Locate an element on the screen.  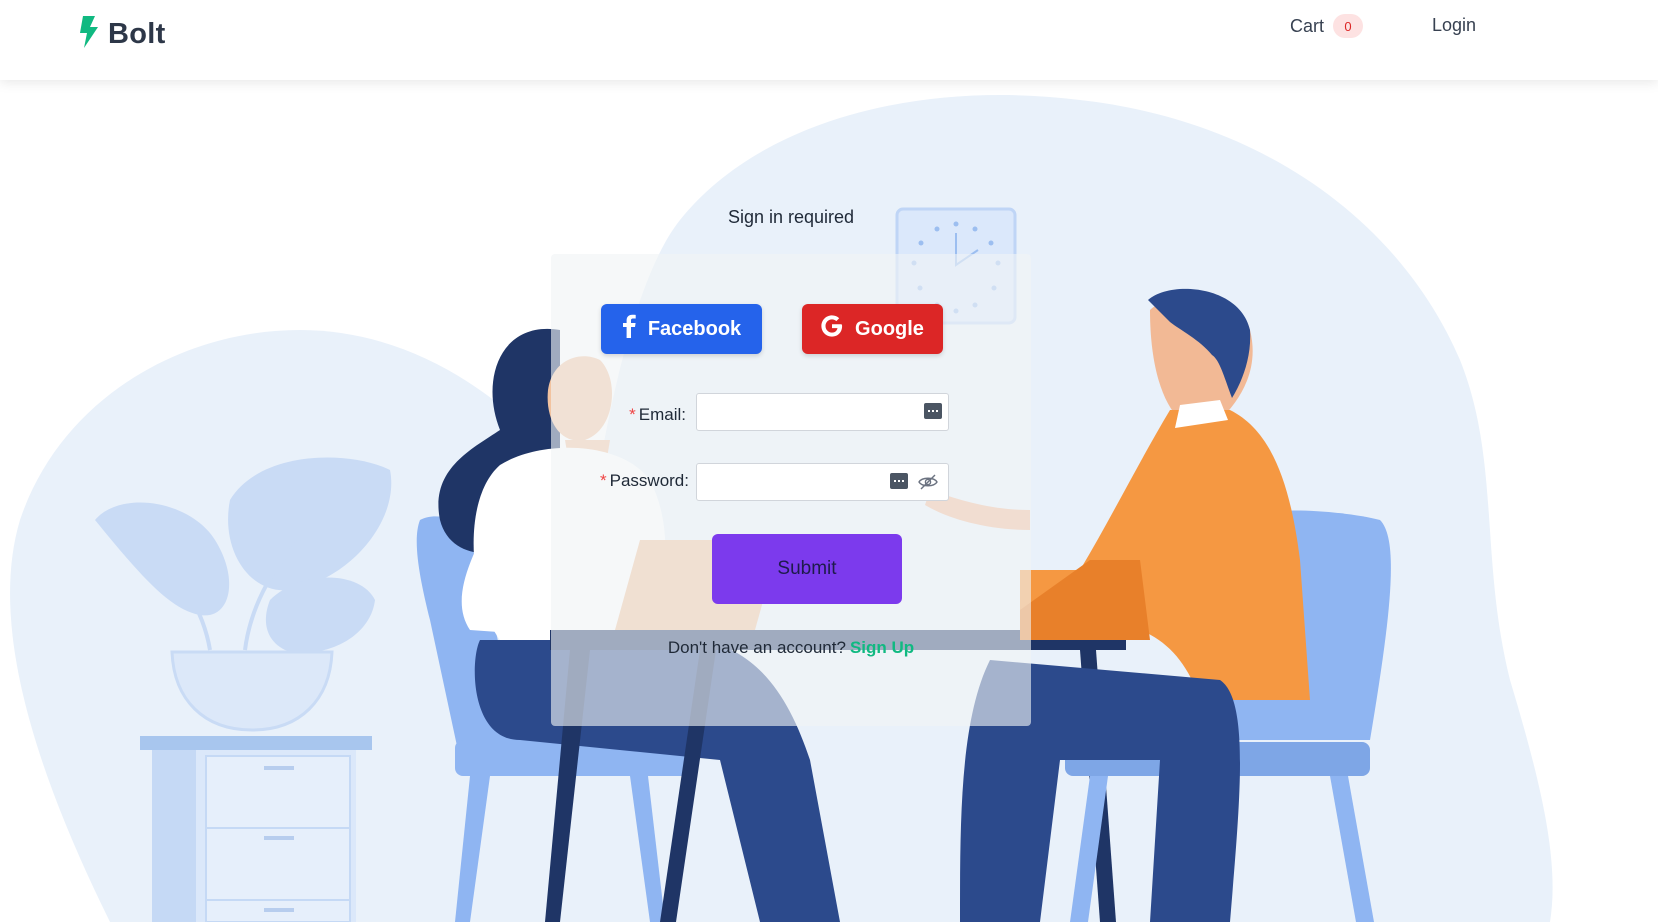
brand-name: Bolt is located at coordinates (137, 34).